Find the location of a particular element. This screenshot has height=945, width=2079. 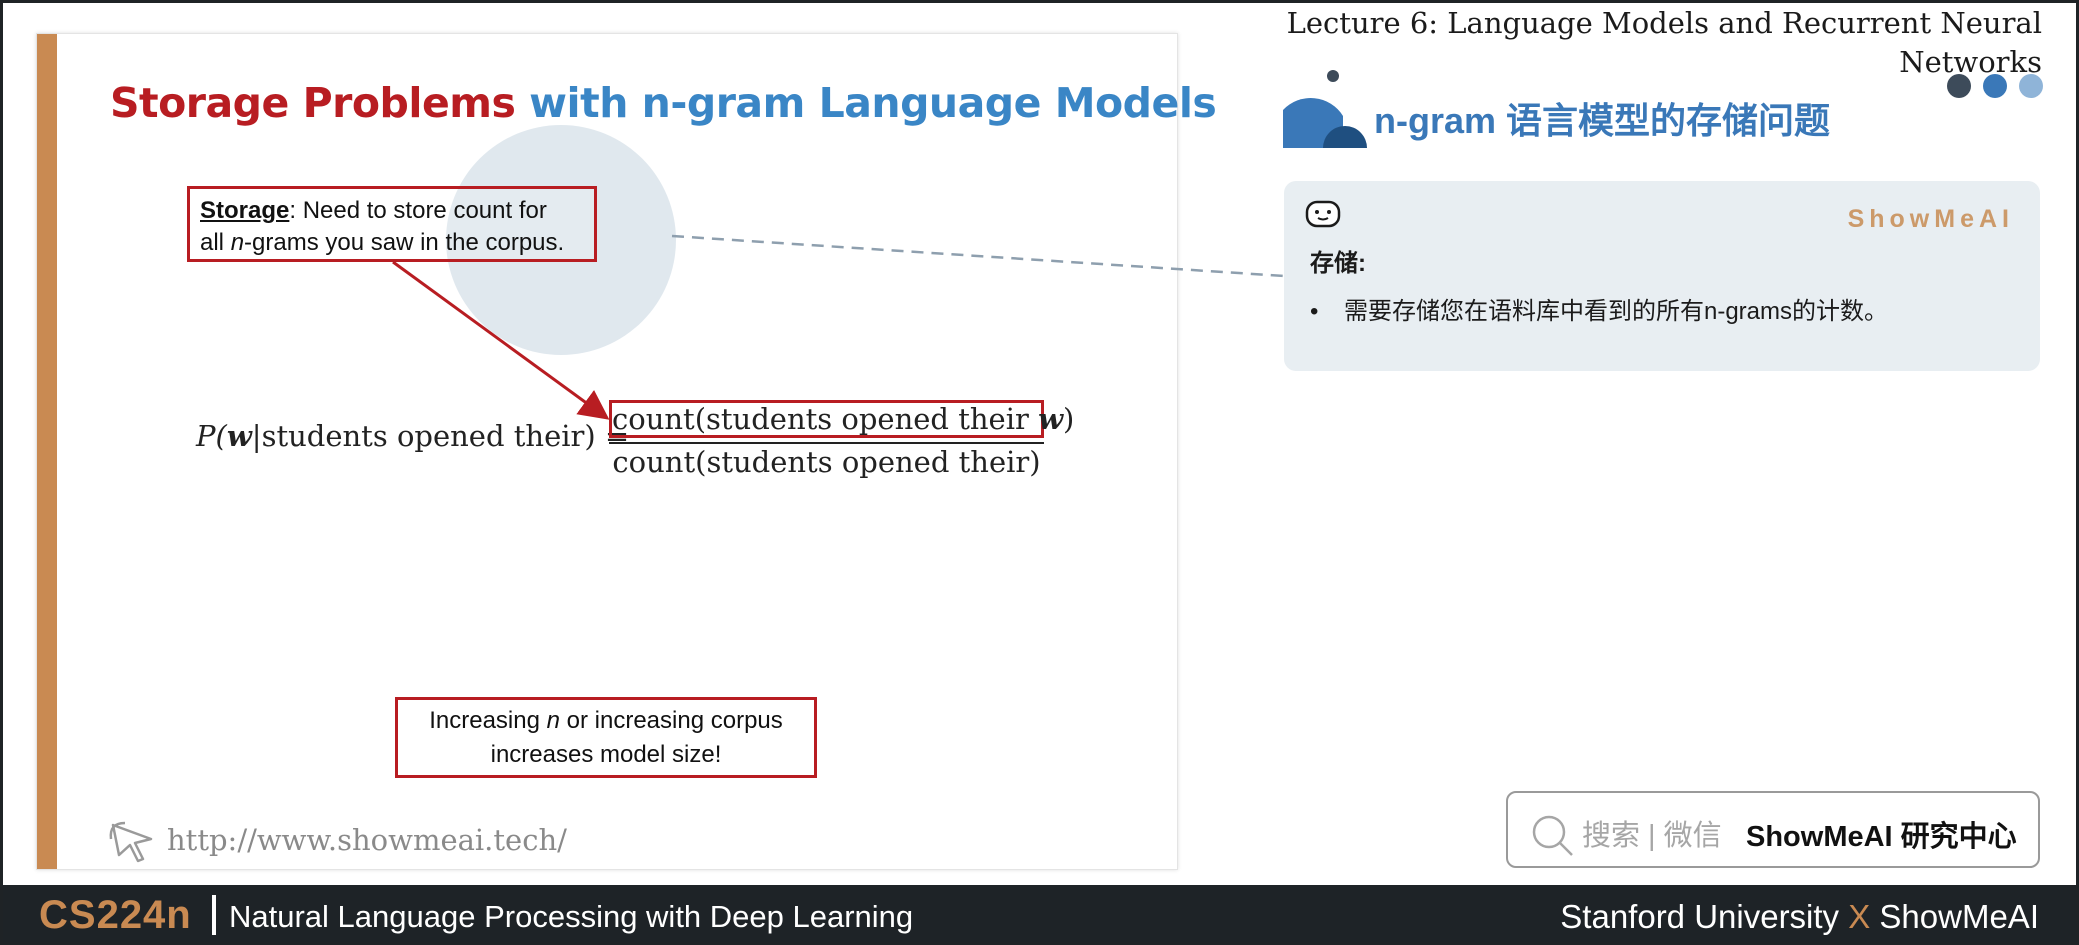

increase-line-2: increases model size! is located at coordinates (606, 754).